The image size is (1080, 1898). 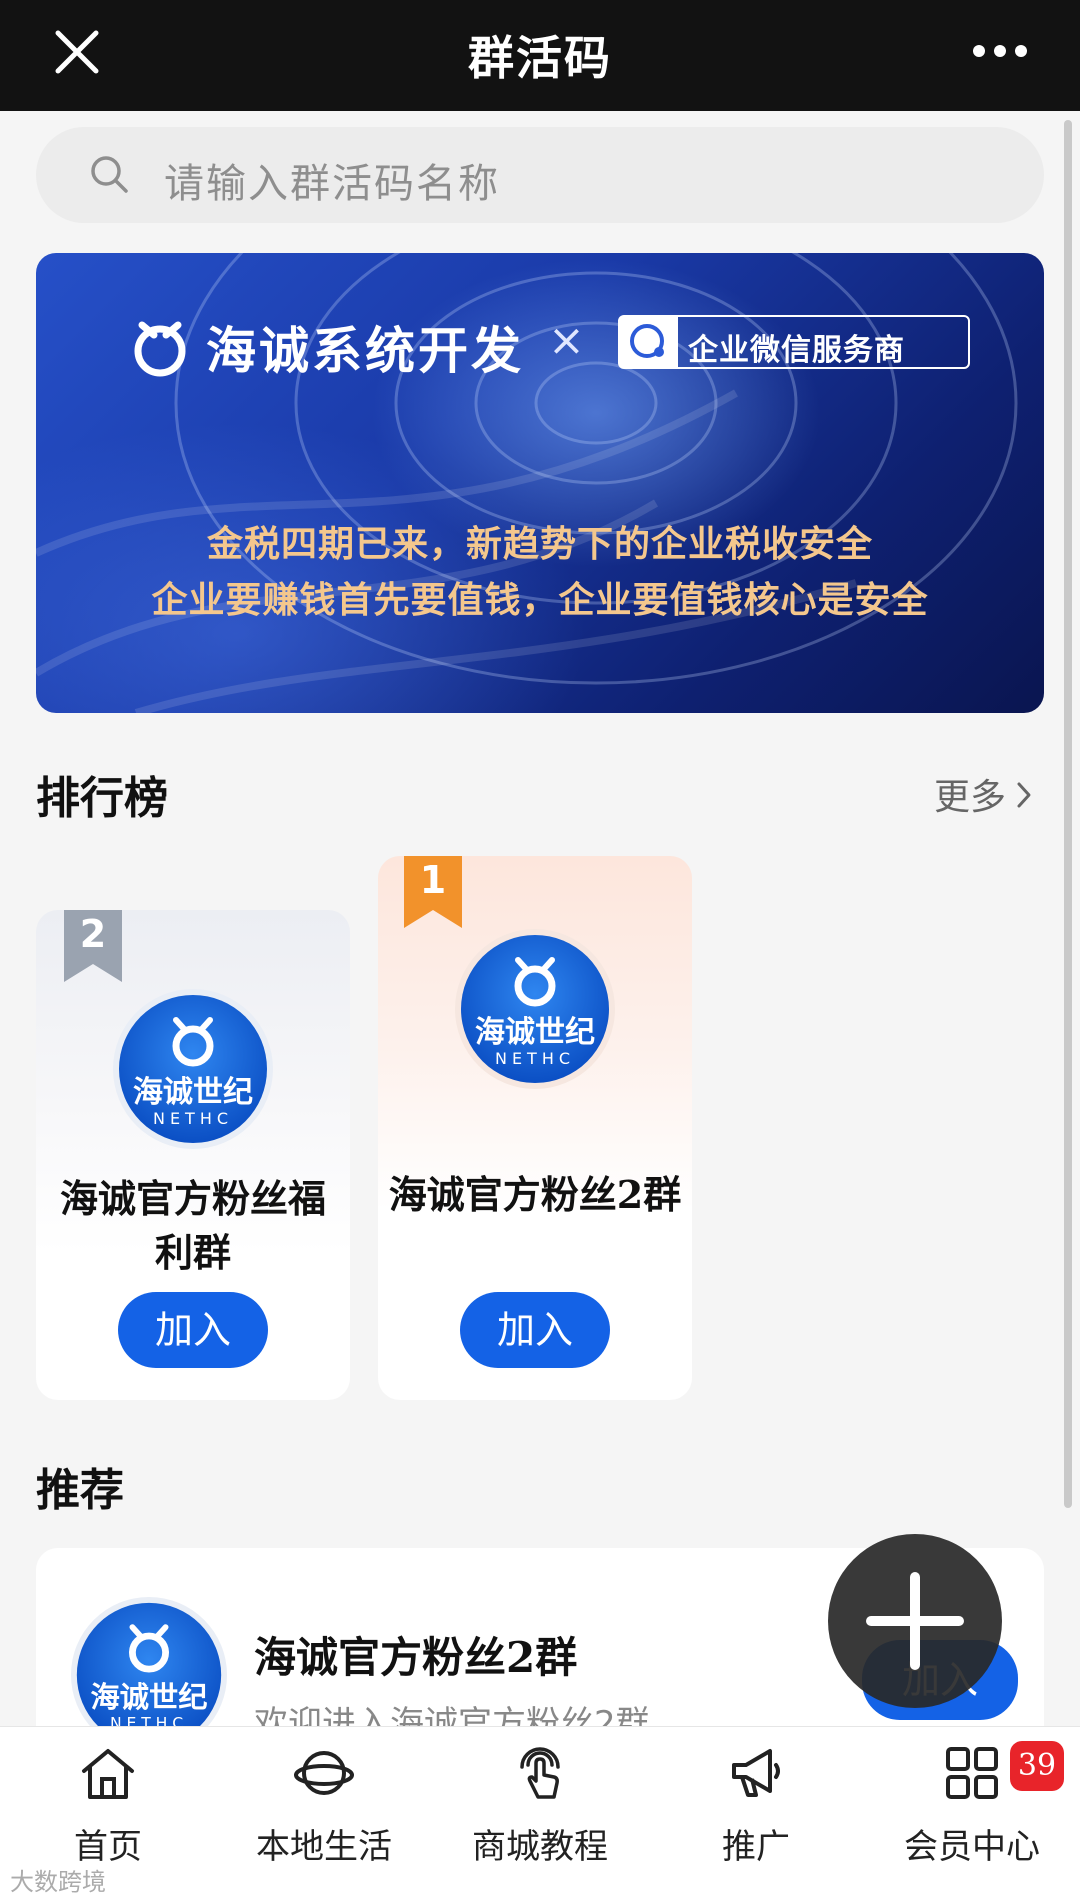 I want to click on rank-card-1: 1 海诚世纪 NETHC 海诚官方粉丝2群 加入, so click(x=535, y=1128).